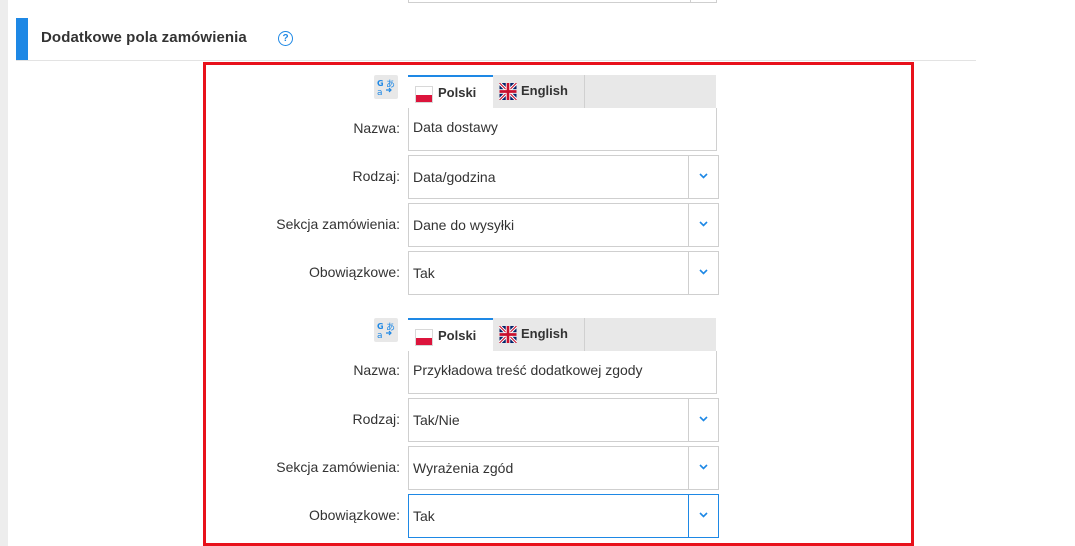  What do you see at coordinates (563, 225) in the screenshot?
I see `sekcja-select: Dane do wysyłki` at bounding box center [563, 225].